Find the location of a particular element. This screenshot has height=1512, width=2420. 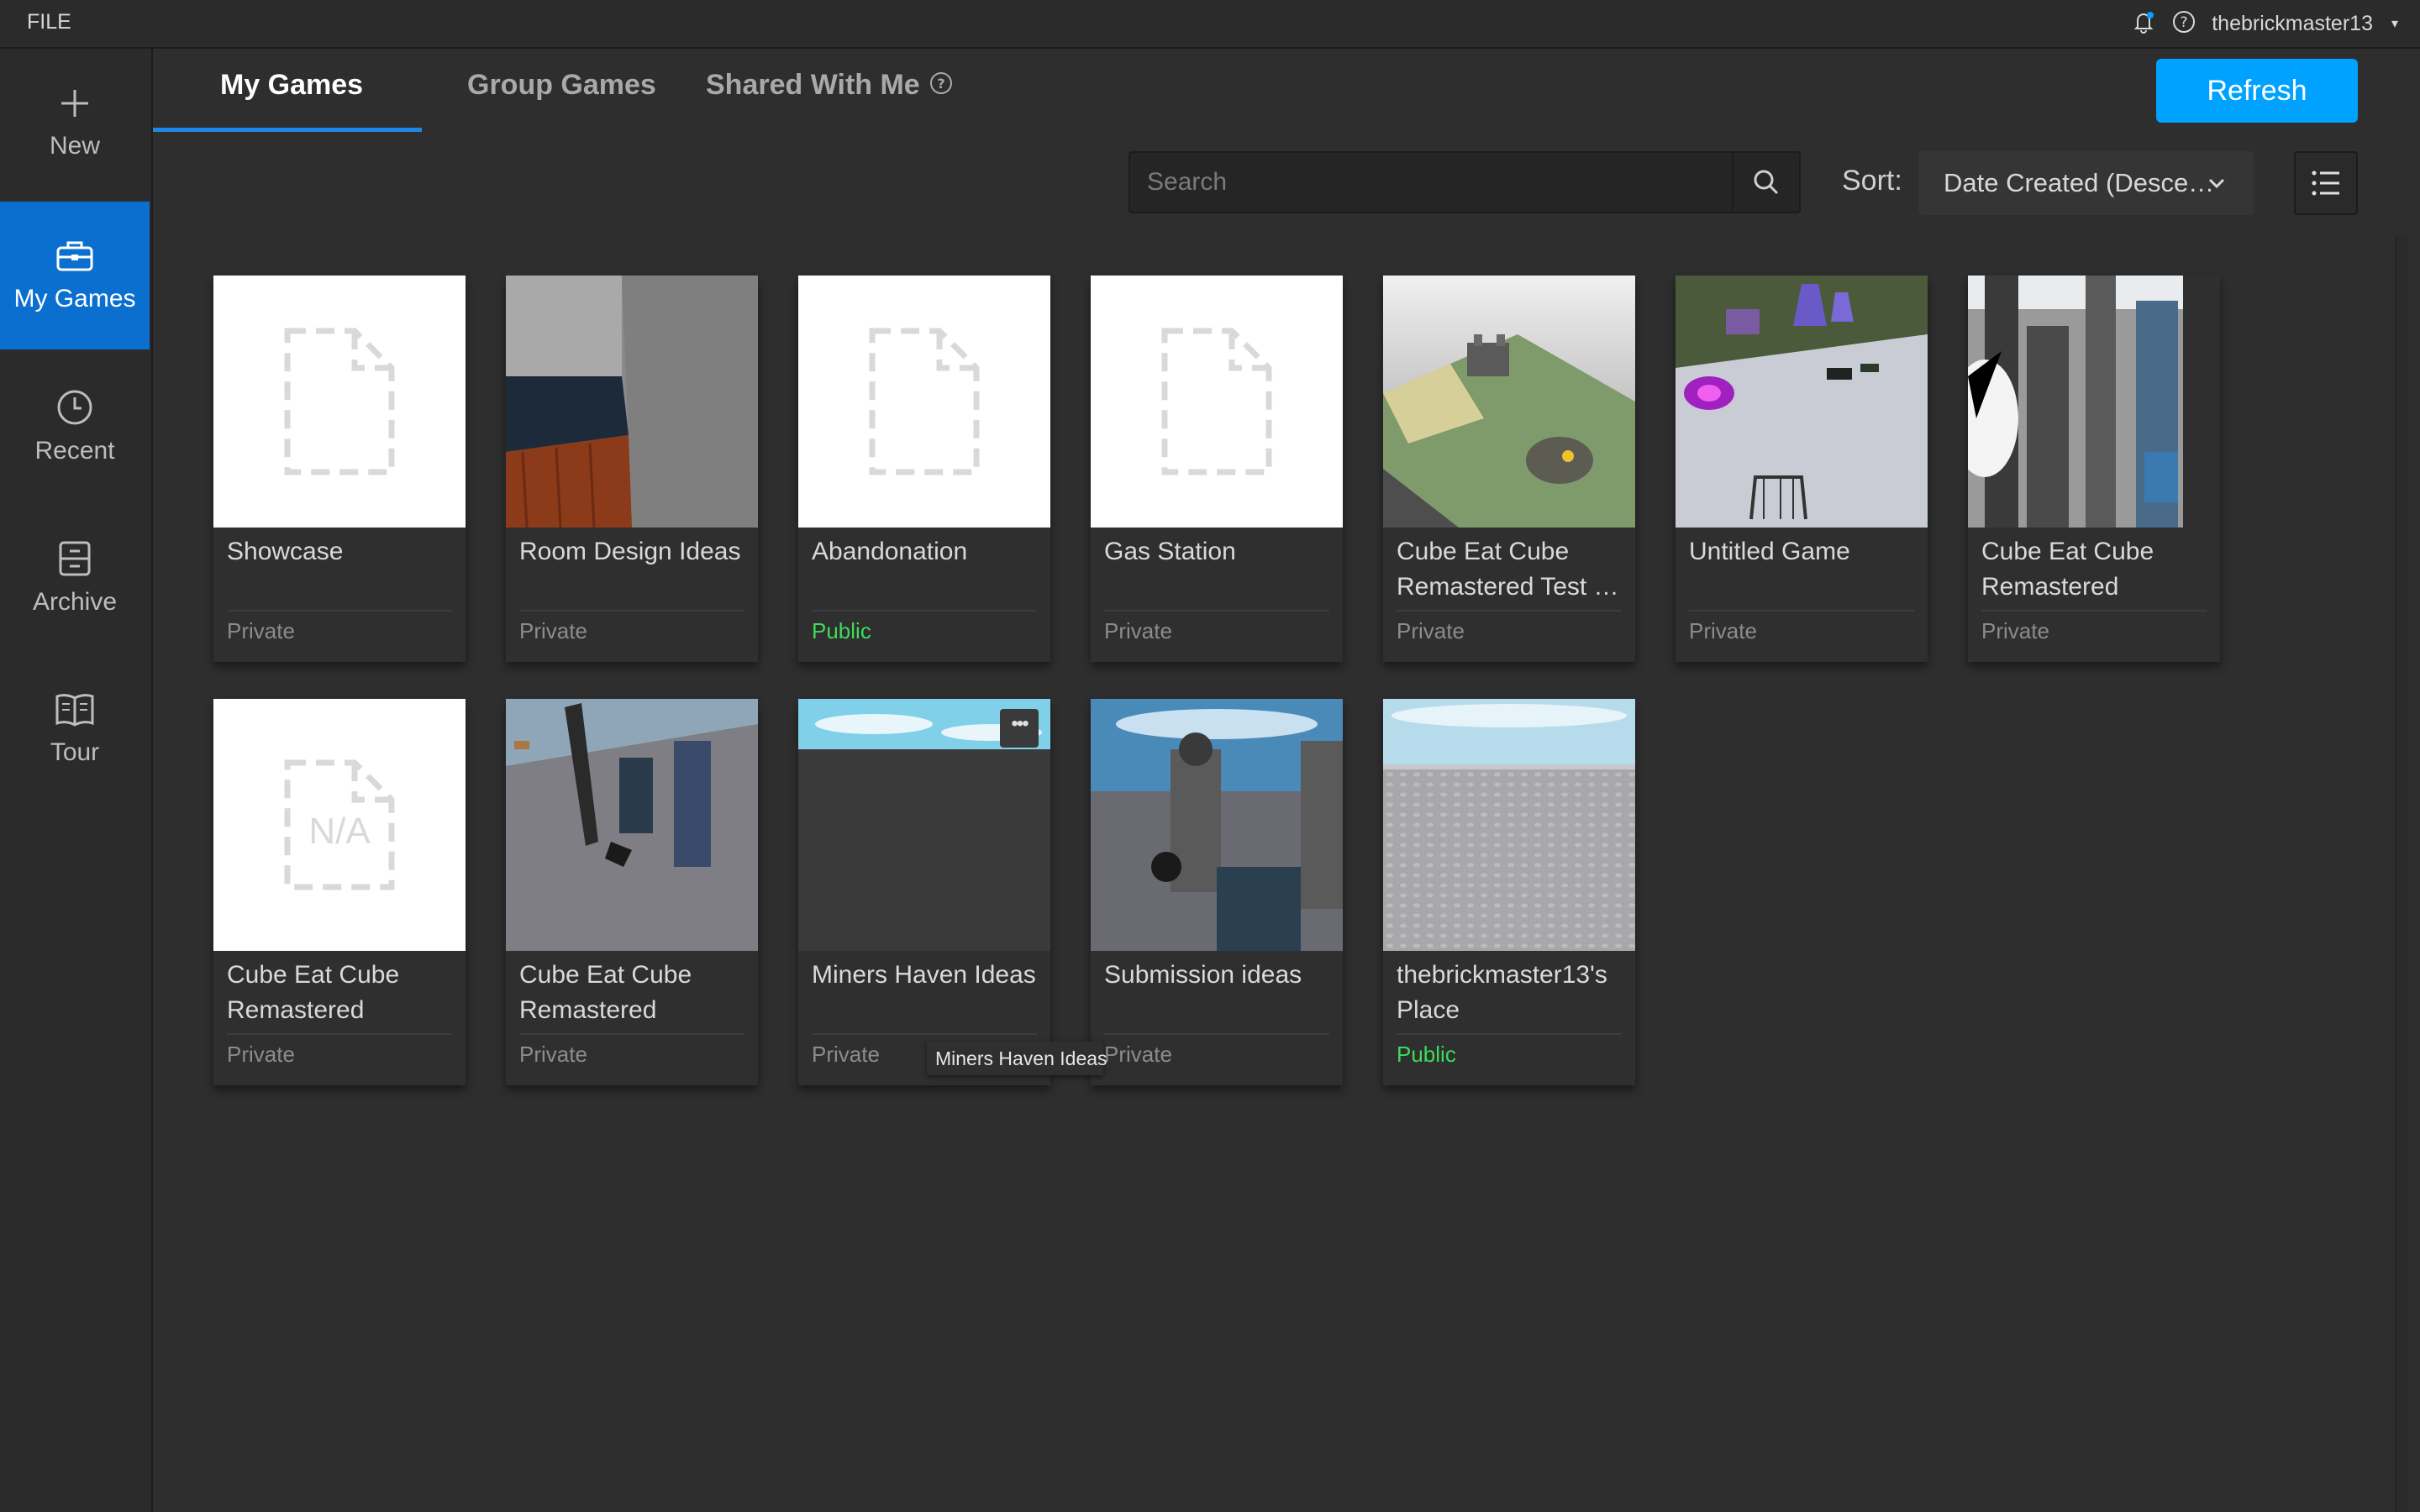

game-card: Abandonation Public is located at coordinates (924, 469).